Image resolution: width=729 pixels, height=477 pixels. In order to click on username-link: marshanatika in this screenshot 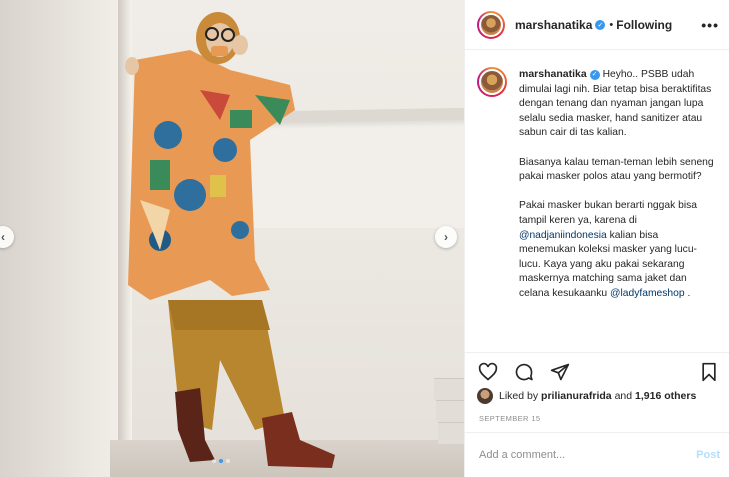, I will do `click(553, 25)`.